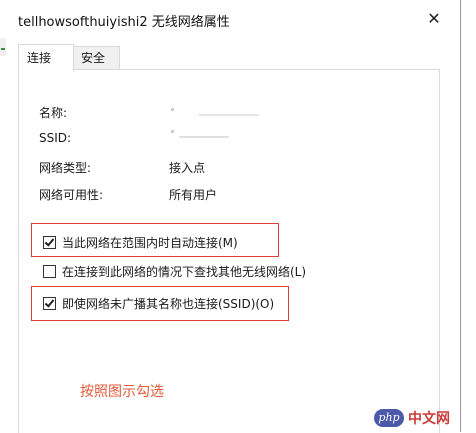 The height and width of the screenshot is (433, 476). What do you see at coordinates (124, 22) in the screenshot?
I see `dialog-title: tellhowsofthuiyishi2 无线网络属性` at bounding box center [124, 22].